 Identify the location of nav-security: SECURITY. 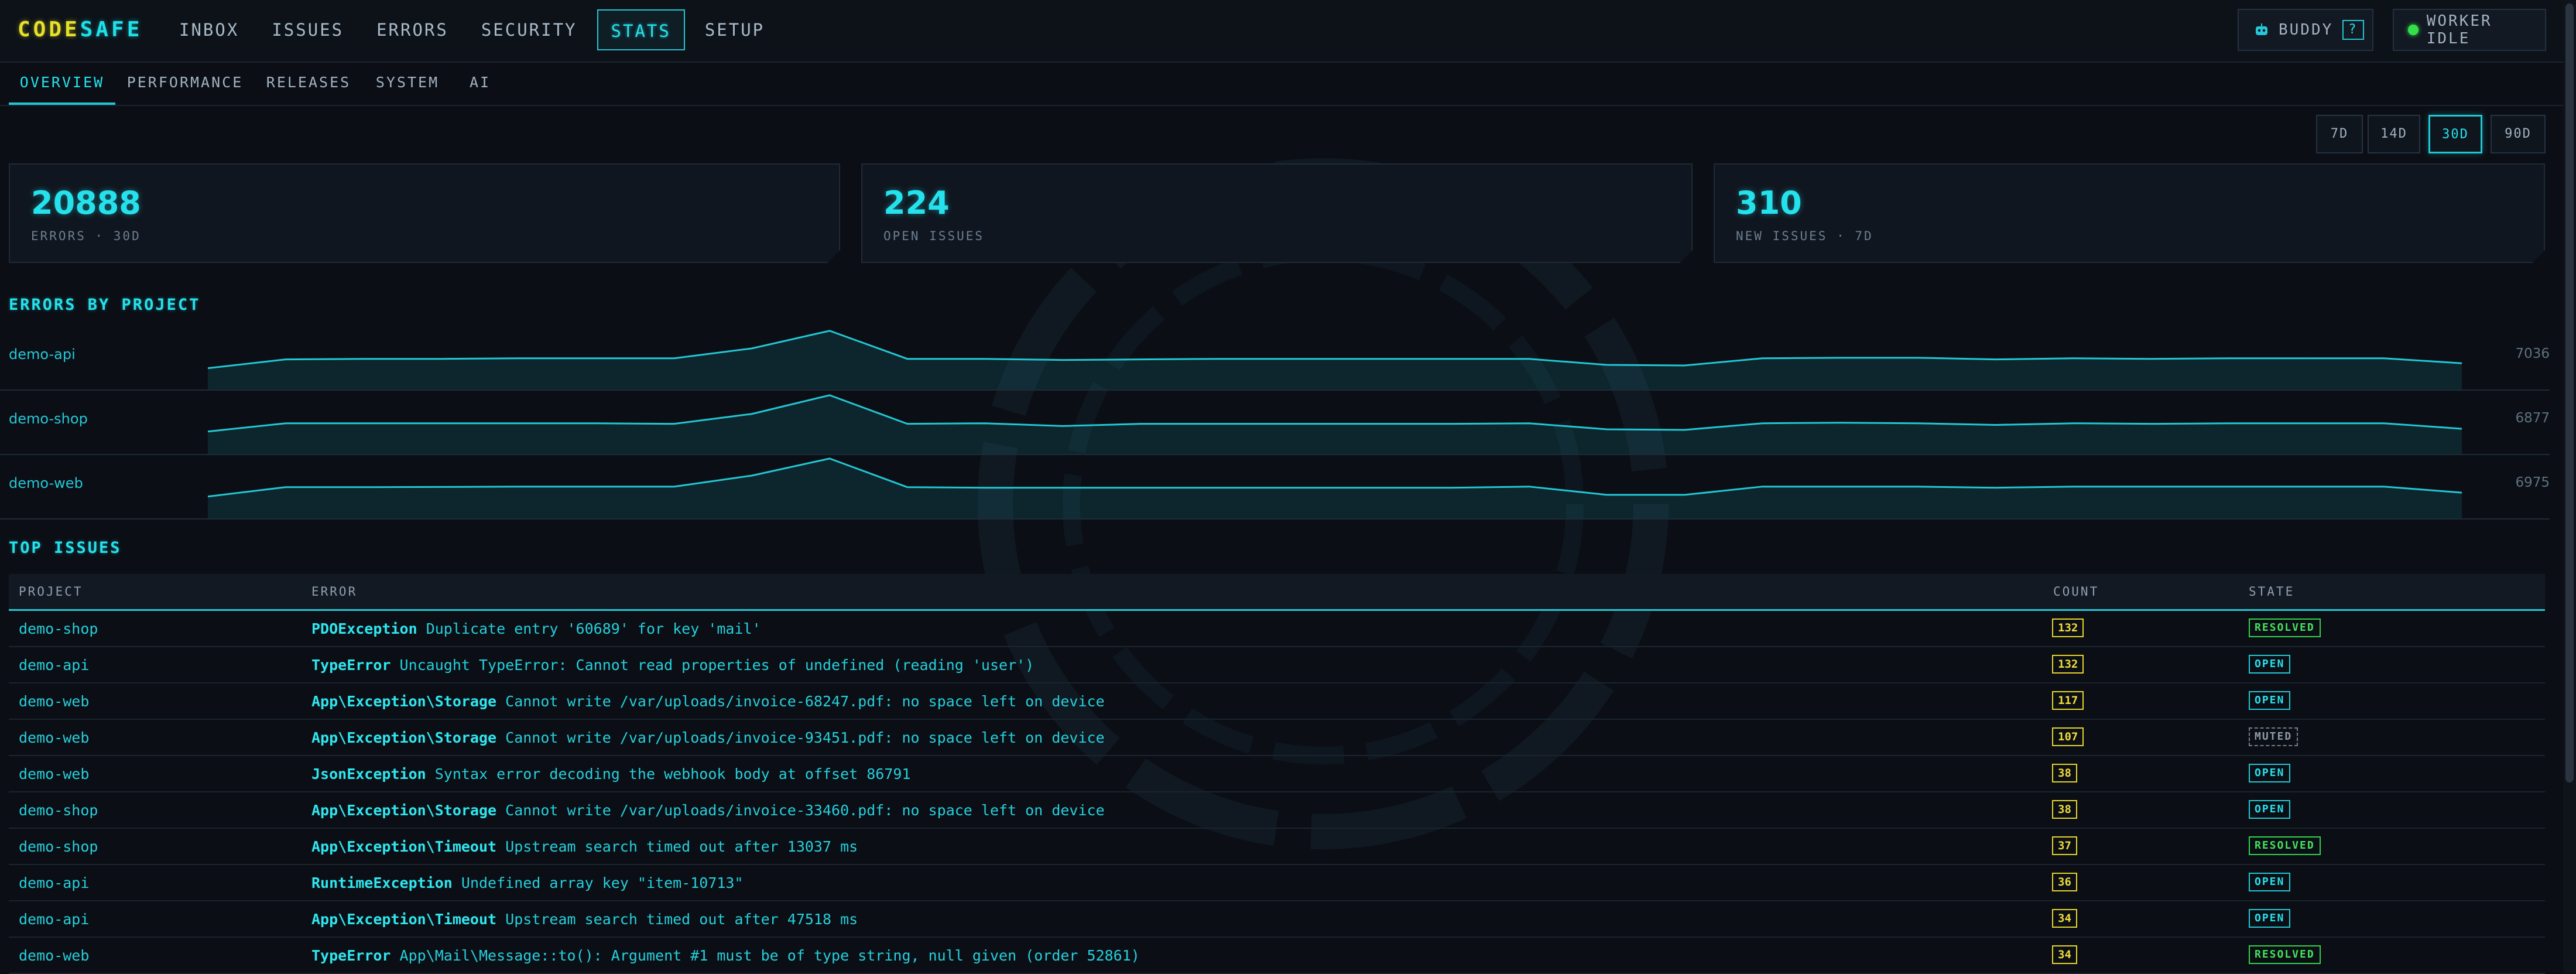
(529, 29).